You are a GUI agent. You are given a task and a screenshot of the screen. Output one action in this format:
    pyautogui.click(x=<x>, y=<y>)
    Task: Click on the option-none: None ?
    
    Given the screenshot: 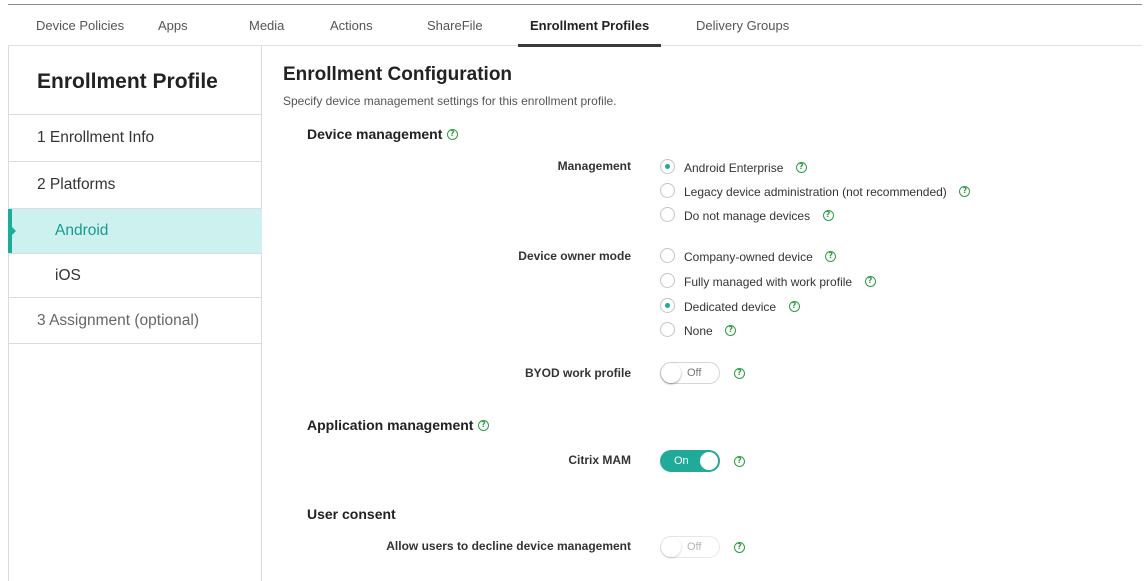 What is the action you would take?
    pyautogui.click(x=710, y=331)
    